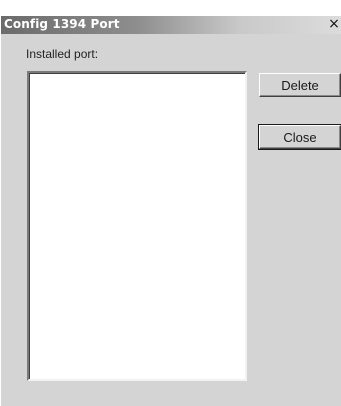 The width and height of the screenshot is (341, 406). Describe the element at coordinates (334, 24) in the screenshot. I see `close-icon: ×` at that location.